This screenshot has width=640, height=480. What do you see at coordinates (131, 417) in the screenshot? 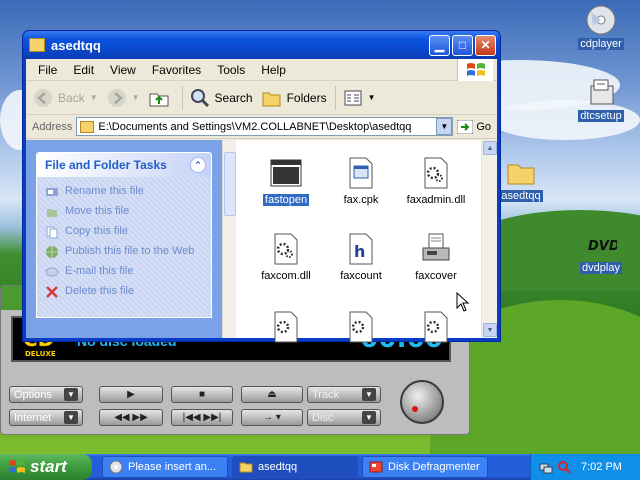
I see `skip-back-button: ◀◀ ▶▶` at bounding box center [131, 417].